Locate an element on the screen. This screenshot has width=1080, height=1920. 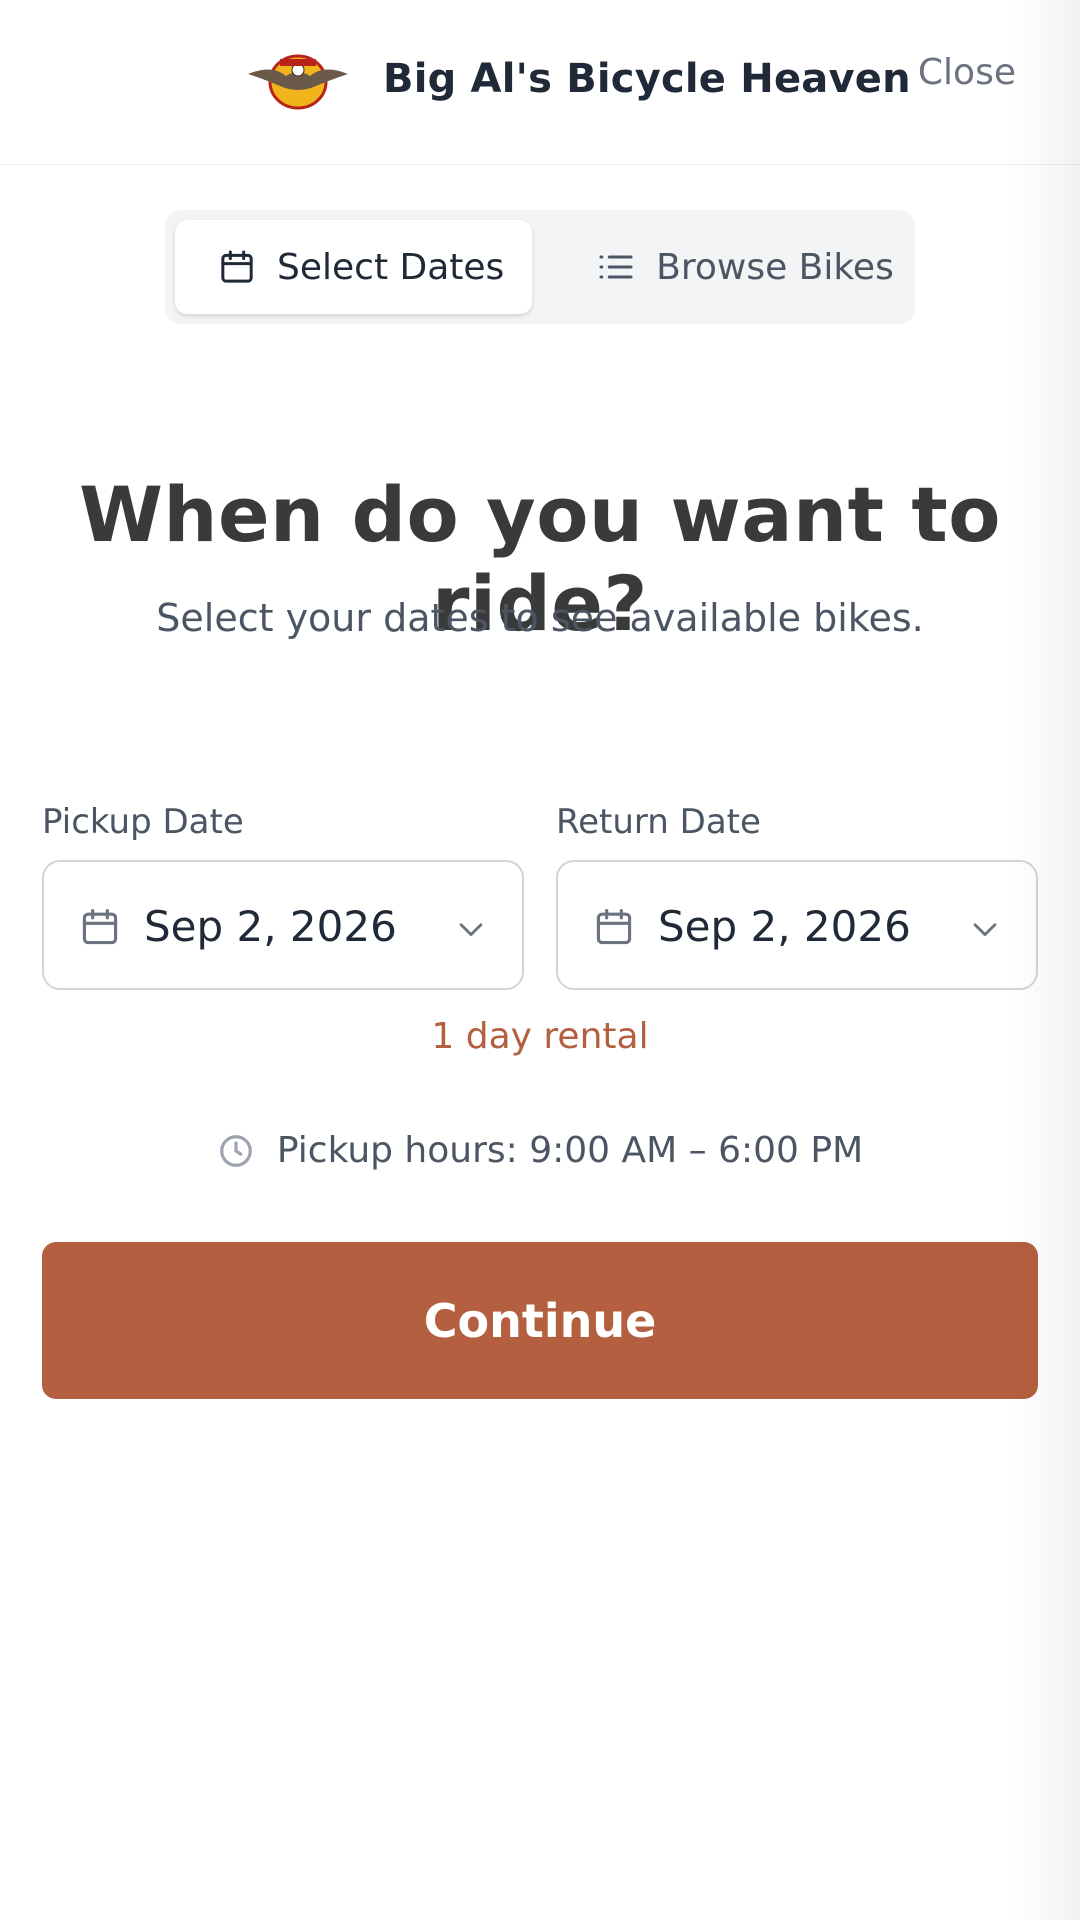
view-tabs: Select Dates Browse Bikes is located at coordinates (540, 267).